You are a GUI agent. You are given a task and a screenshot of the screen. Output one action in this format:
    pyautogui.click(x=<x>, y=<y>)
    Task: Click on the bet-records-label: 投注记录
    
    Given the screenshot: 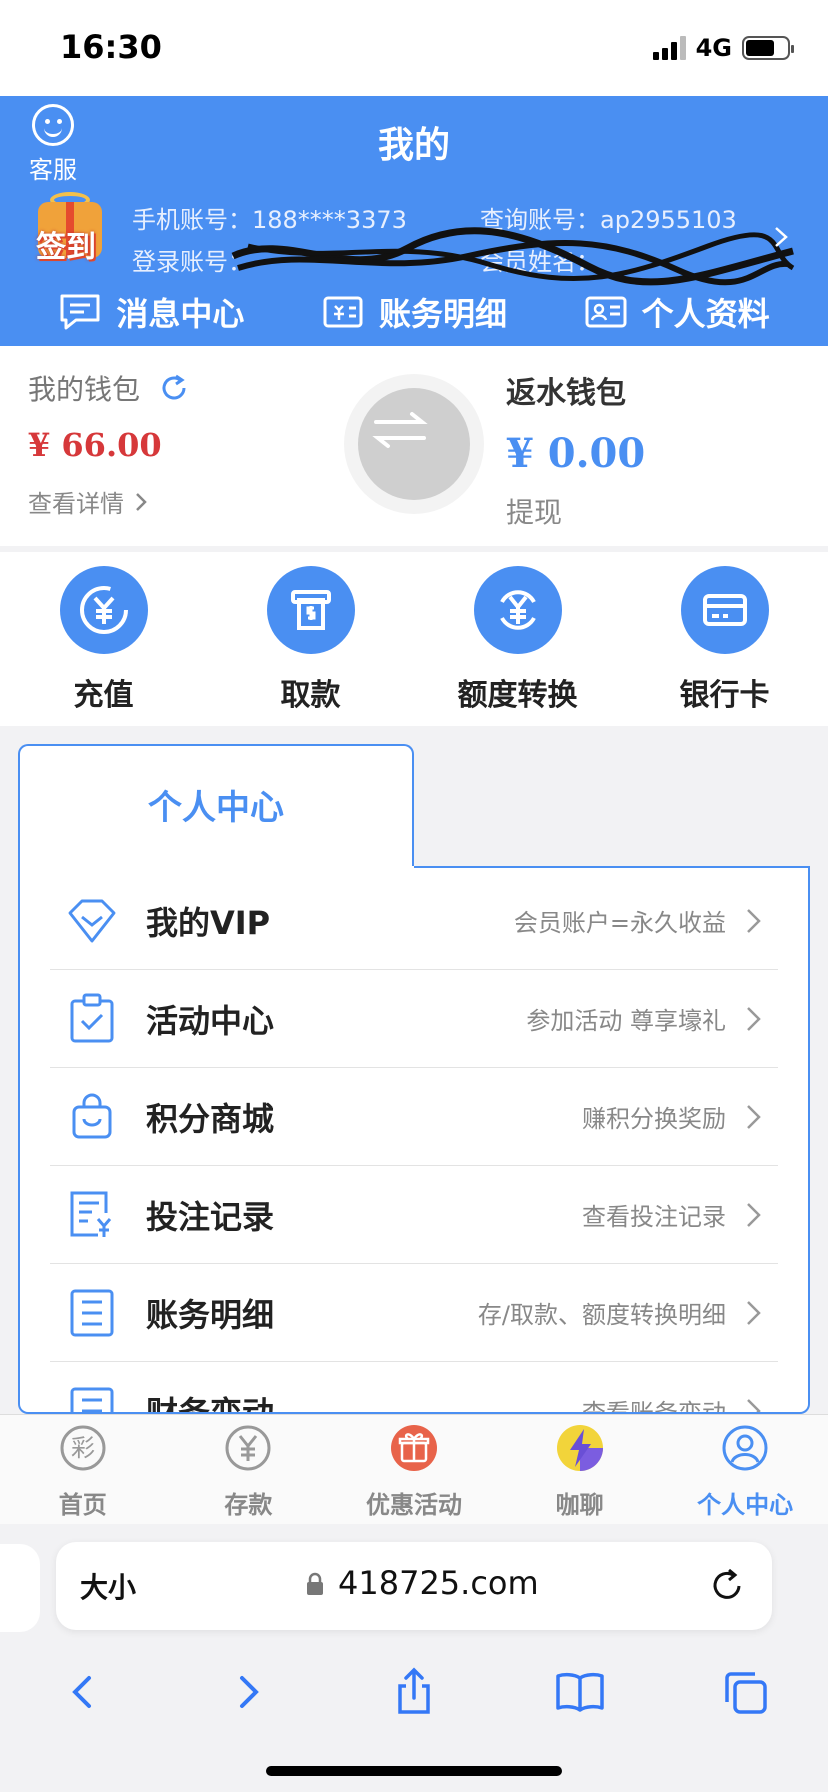 What is the action you would take?
    pyautogui.click(x=210, y=1216)
    